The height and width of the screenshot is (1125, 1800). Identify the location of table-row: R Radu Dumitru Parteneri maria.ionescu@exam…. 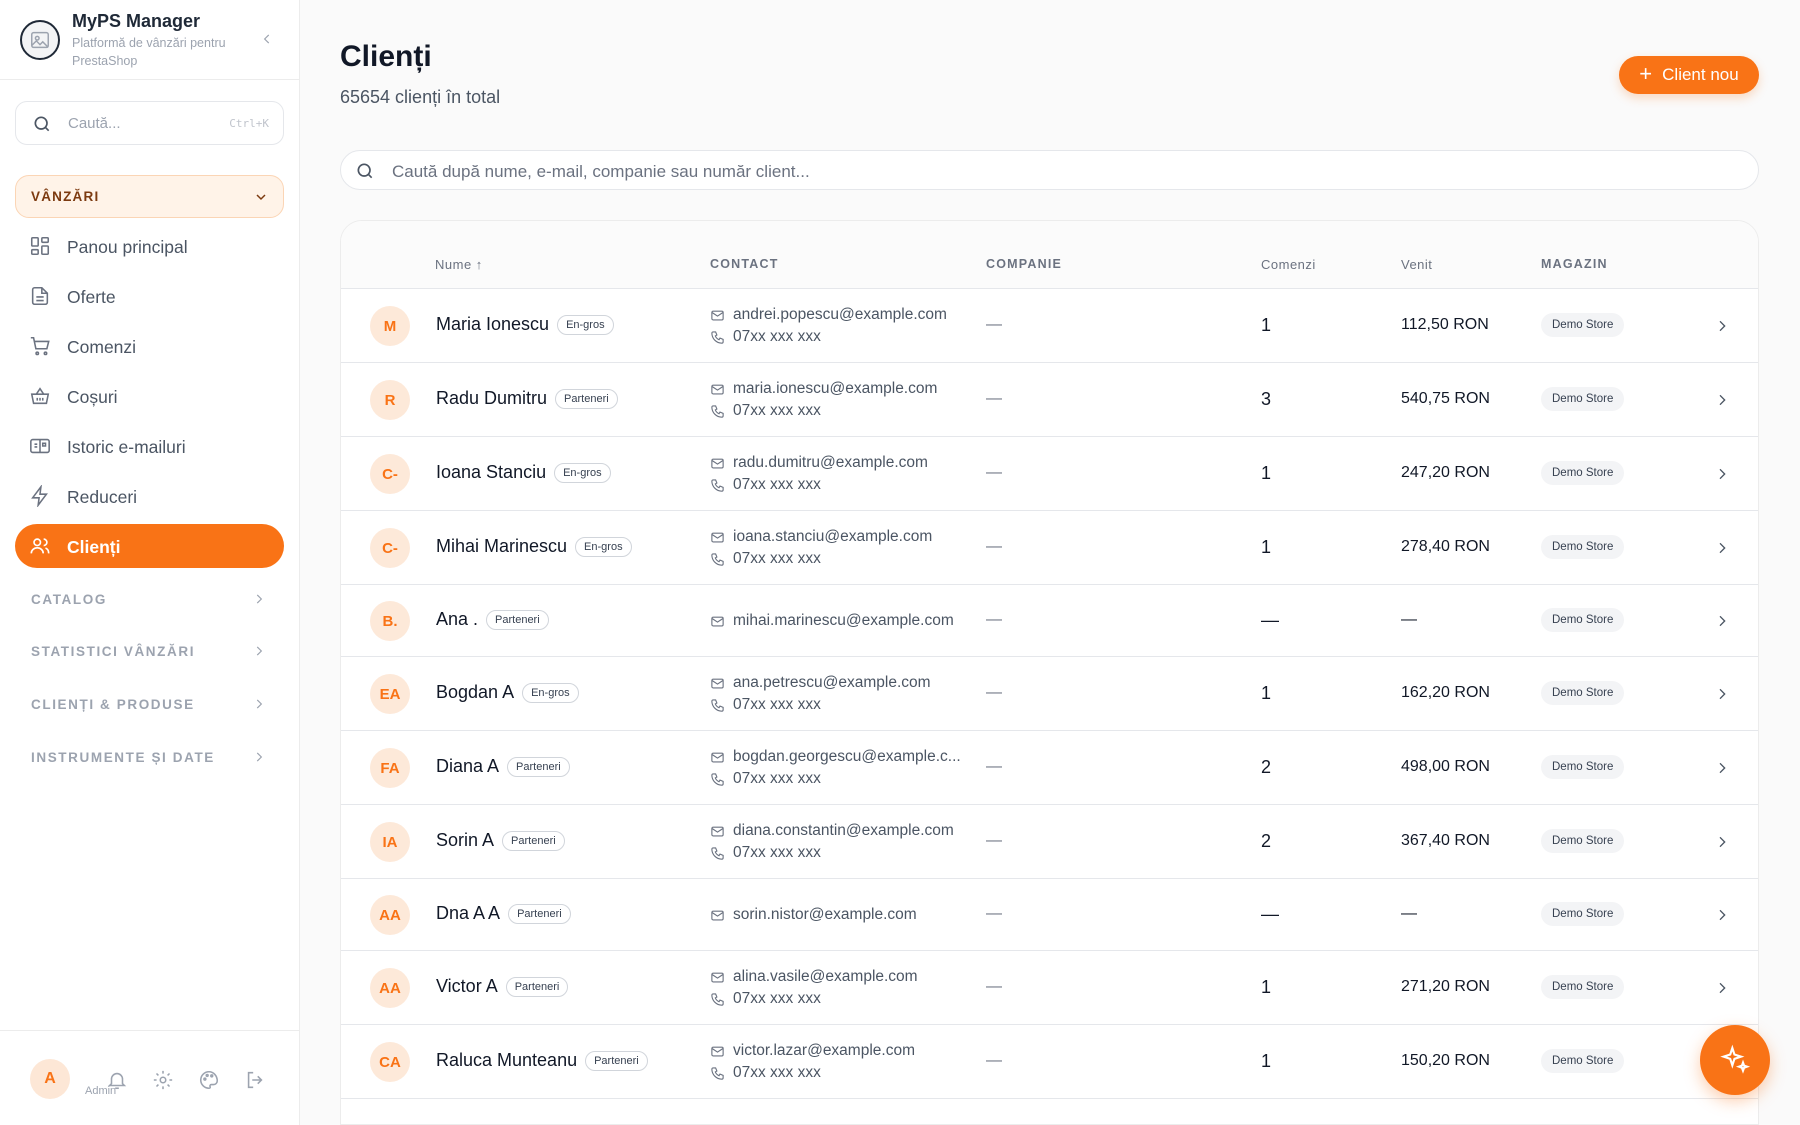
(1049, 400).